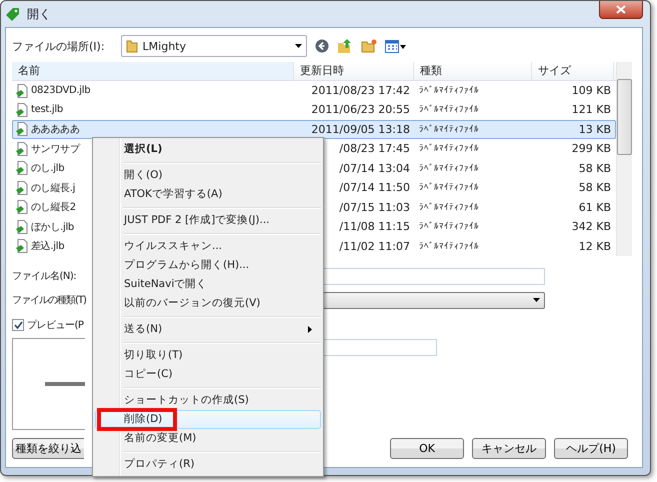 The width and height of the screenshot is (657, 482). What do you see at coordinates (595, 207) in the screenshot?
I see `file-size: 61 KB` at bounding box center [595, 207].